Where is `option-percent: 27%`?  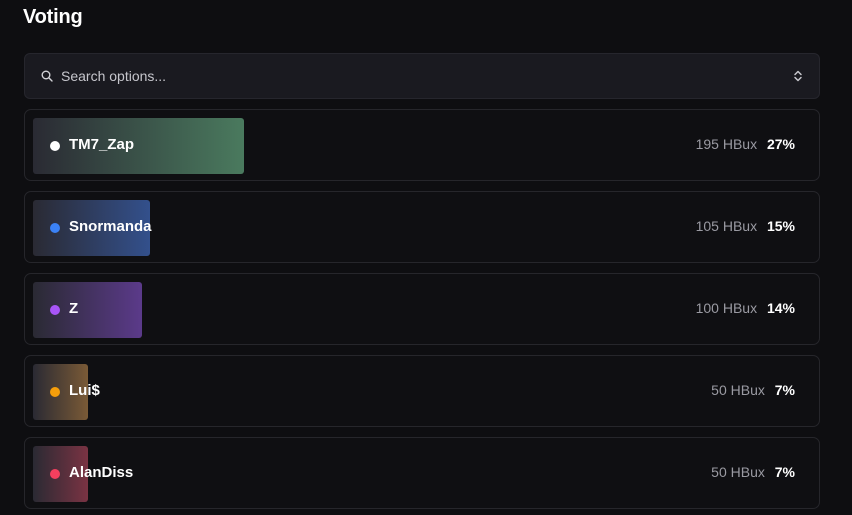 option-percent: 27% is located at coordinates (780, 144).